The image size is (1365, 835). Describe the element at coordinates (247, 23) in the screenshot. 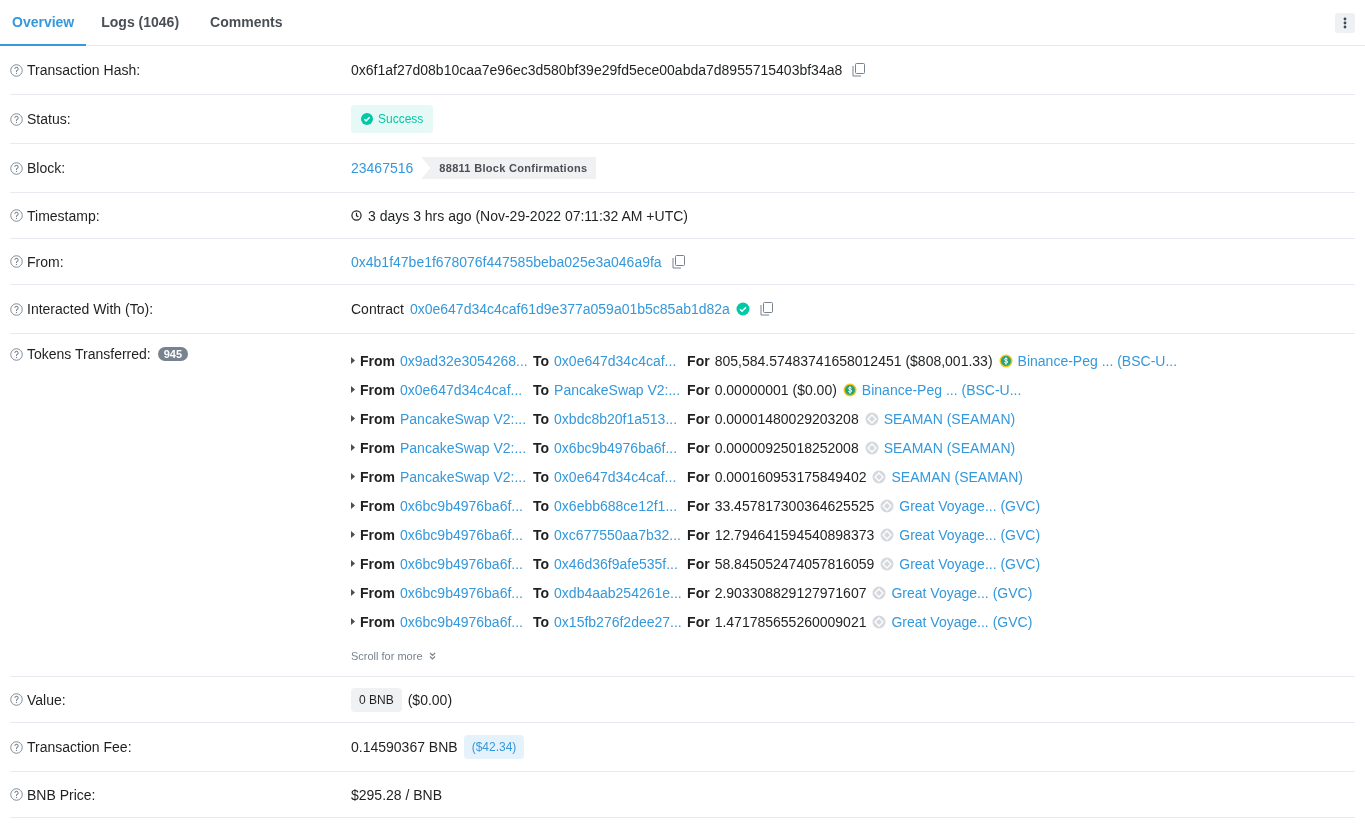

I see `tab: Comments` at that location.